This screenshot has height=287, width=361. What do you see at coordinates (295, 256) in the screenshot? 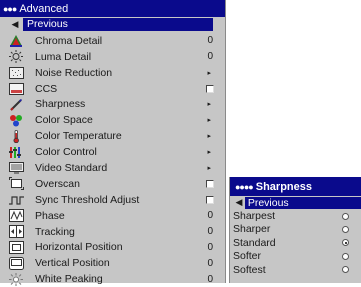
I see `sharpness-option-softer: Softer` at bounding box center [295, 256].